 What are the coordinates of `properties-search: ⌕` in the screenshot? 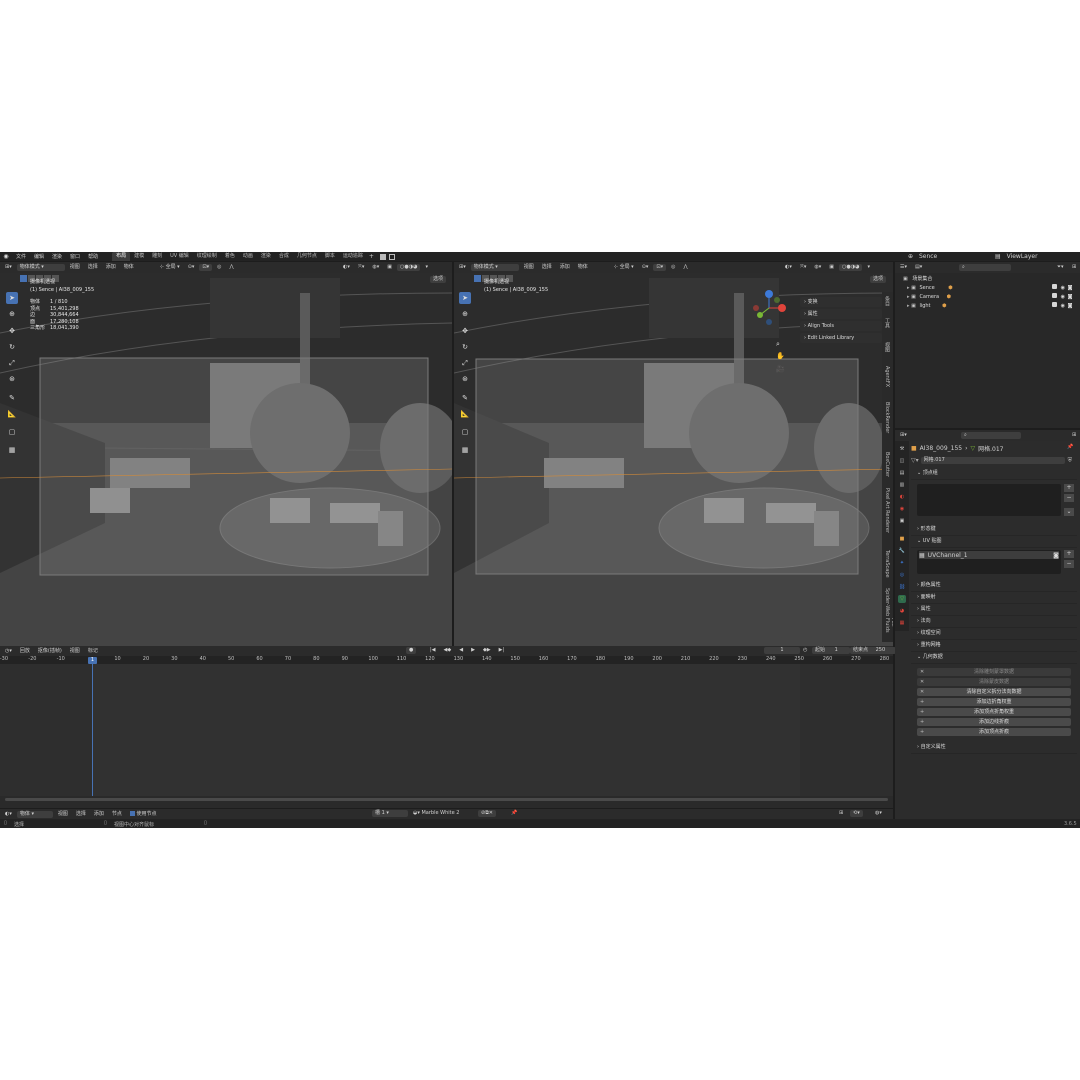 It's located at (991, 435).